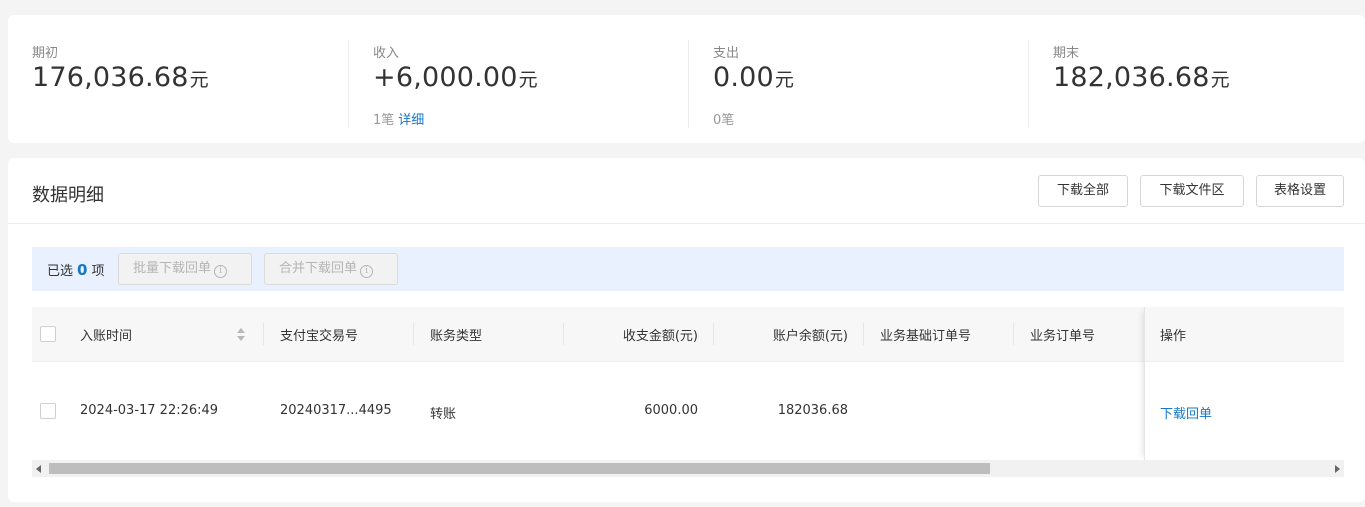 The image size is (1365, 507). I want to click on selection-suffix: 项, so click(98, 271).